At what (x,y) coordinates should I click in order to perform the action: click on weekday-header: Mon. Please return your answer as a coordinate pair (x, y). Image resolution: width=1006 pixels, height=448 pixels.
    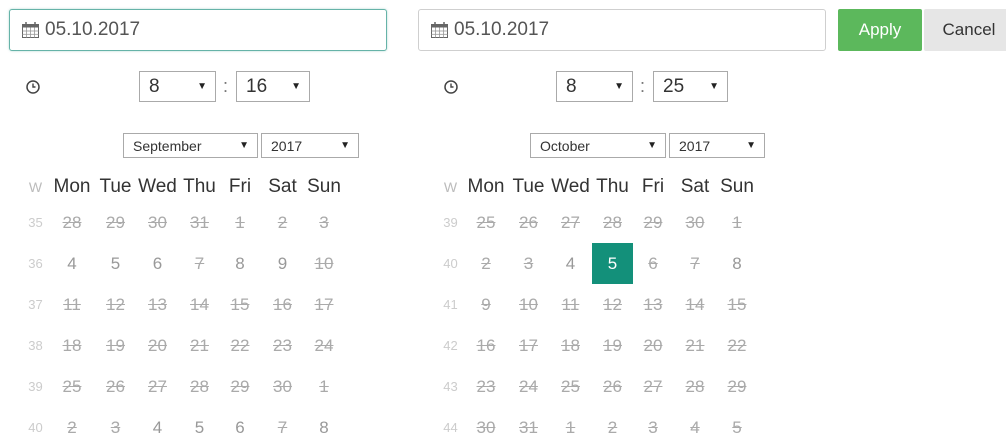
    Looking at the image, I should click on (486, 186).